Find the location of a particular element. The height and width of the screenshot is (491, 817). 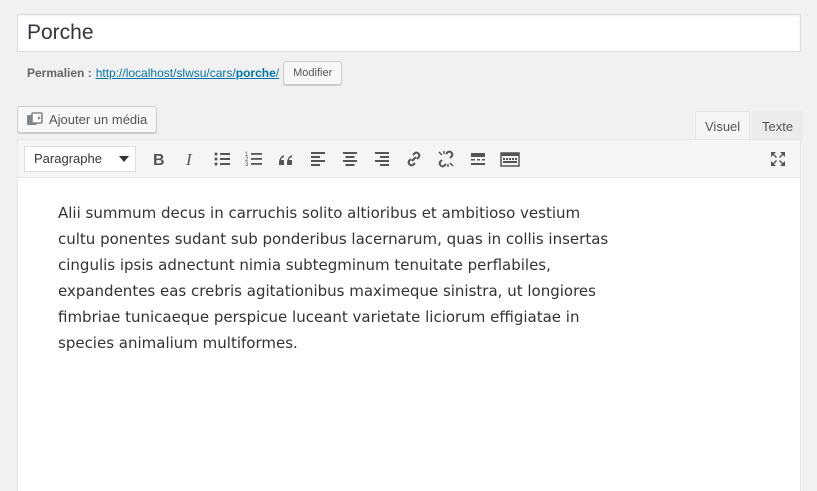

unlink-icon is located at coordinates (446, 158).